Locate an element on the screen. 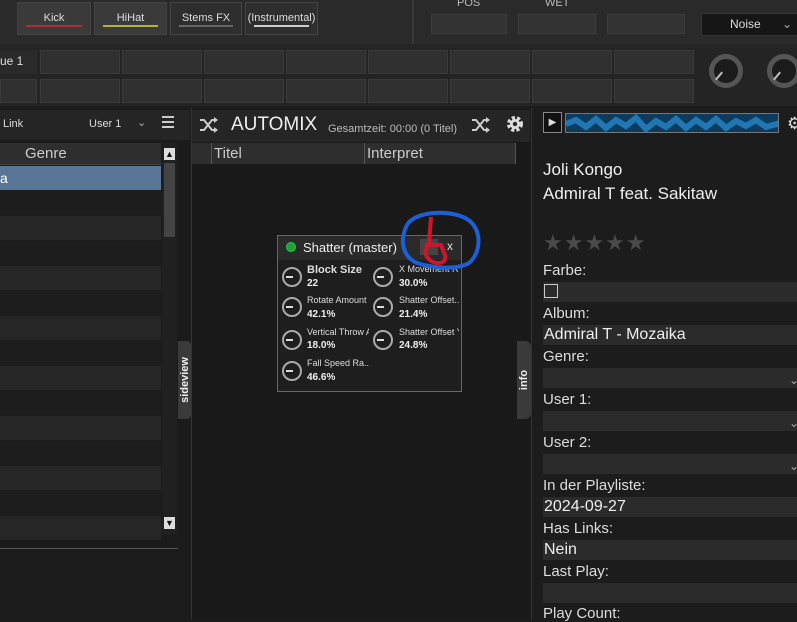 The height and width of the screenshot is (622, 797). stem-kick-indicator is located at coordinates (54, 26).